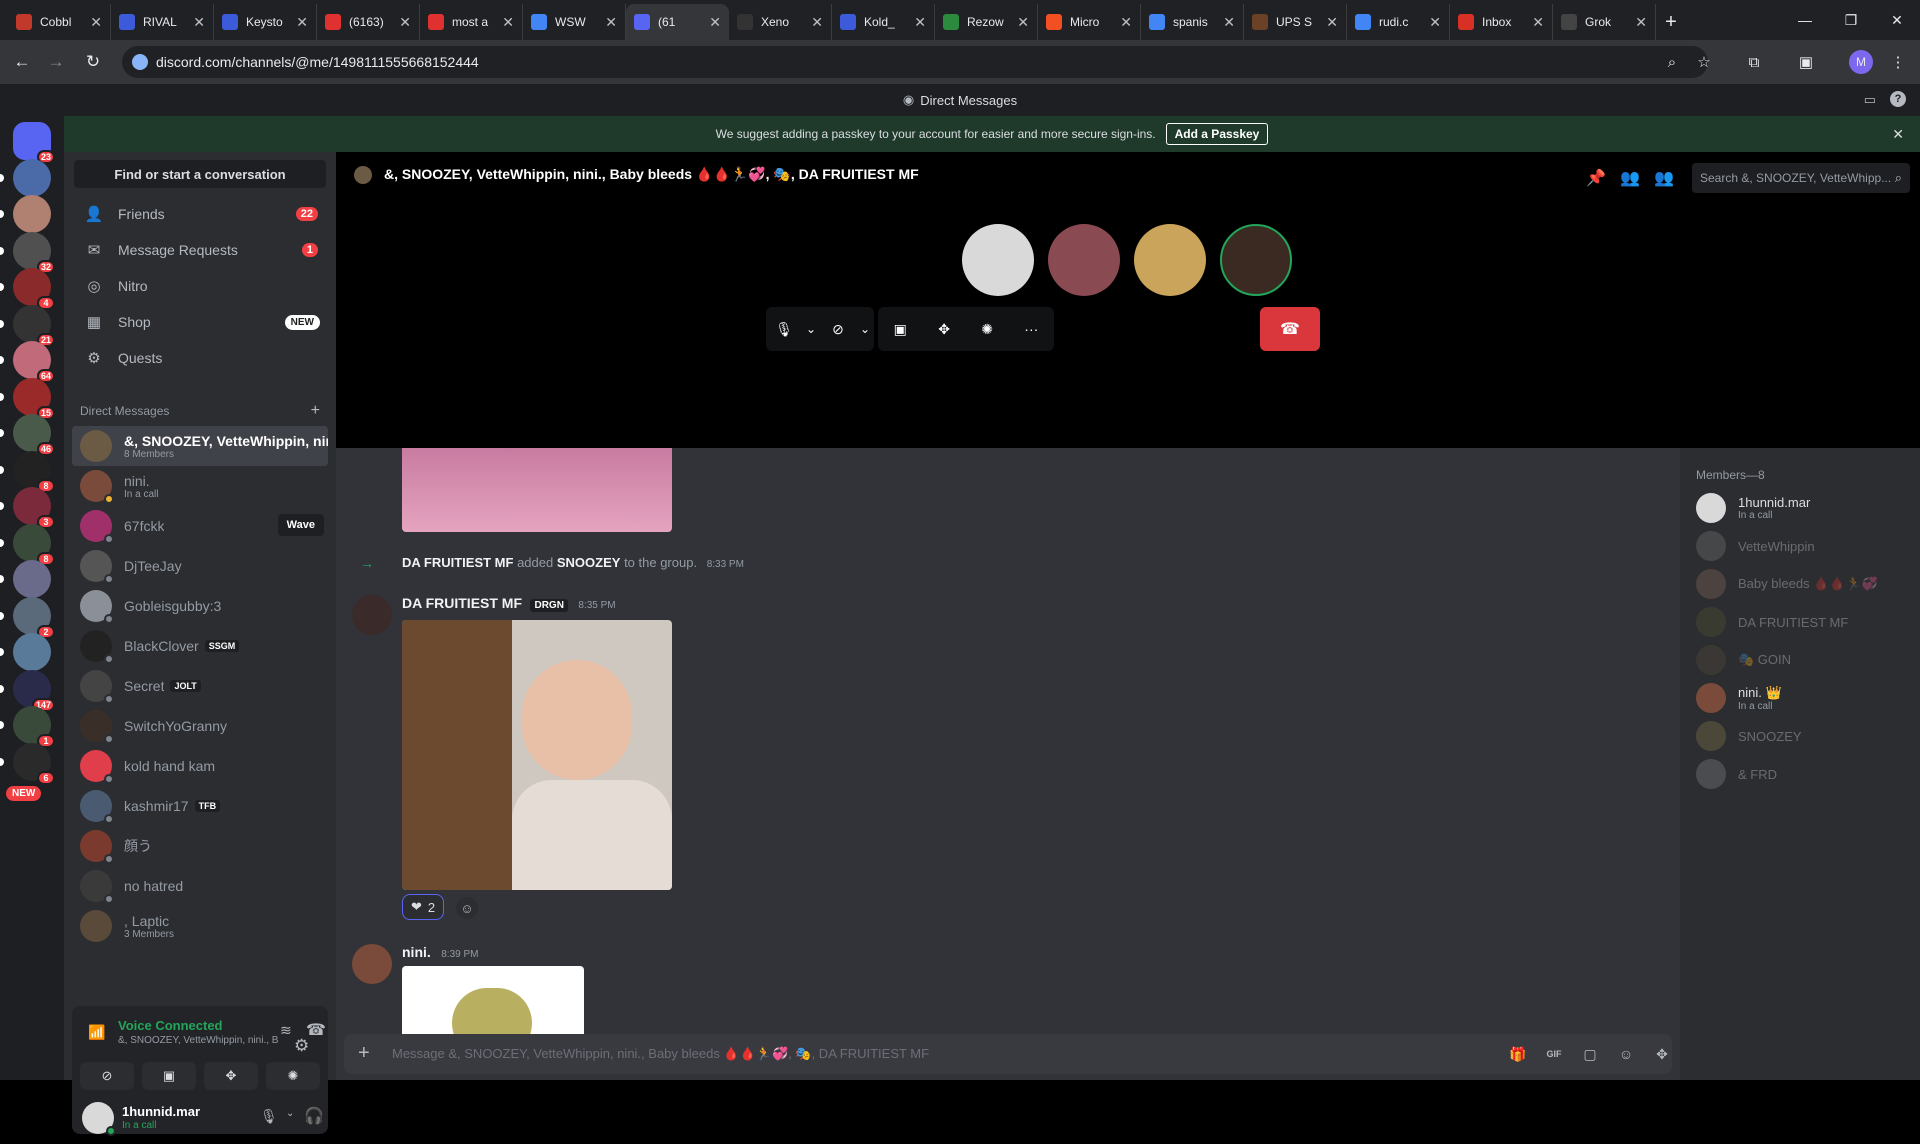 This screenshot has height=1144, width=1920. I want to click on server-icon: 1, so click(34, 727).